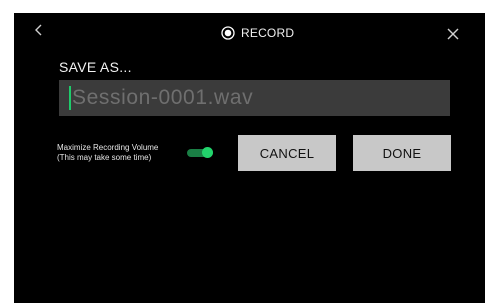  I want to click on header-title: RECORD, so click(257, 33).